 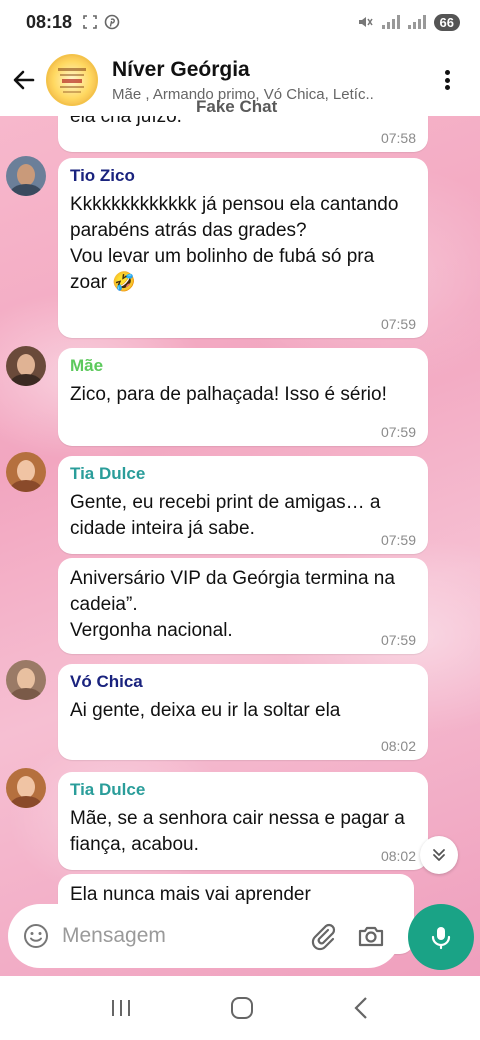 I want to click on avatar-mae, so click(x=26, y=366).